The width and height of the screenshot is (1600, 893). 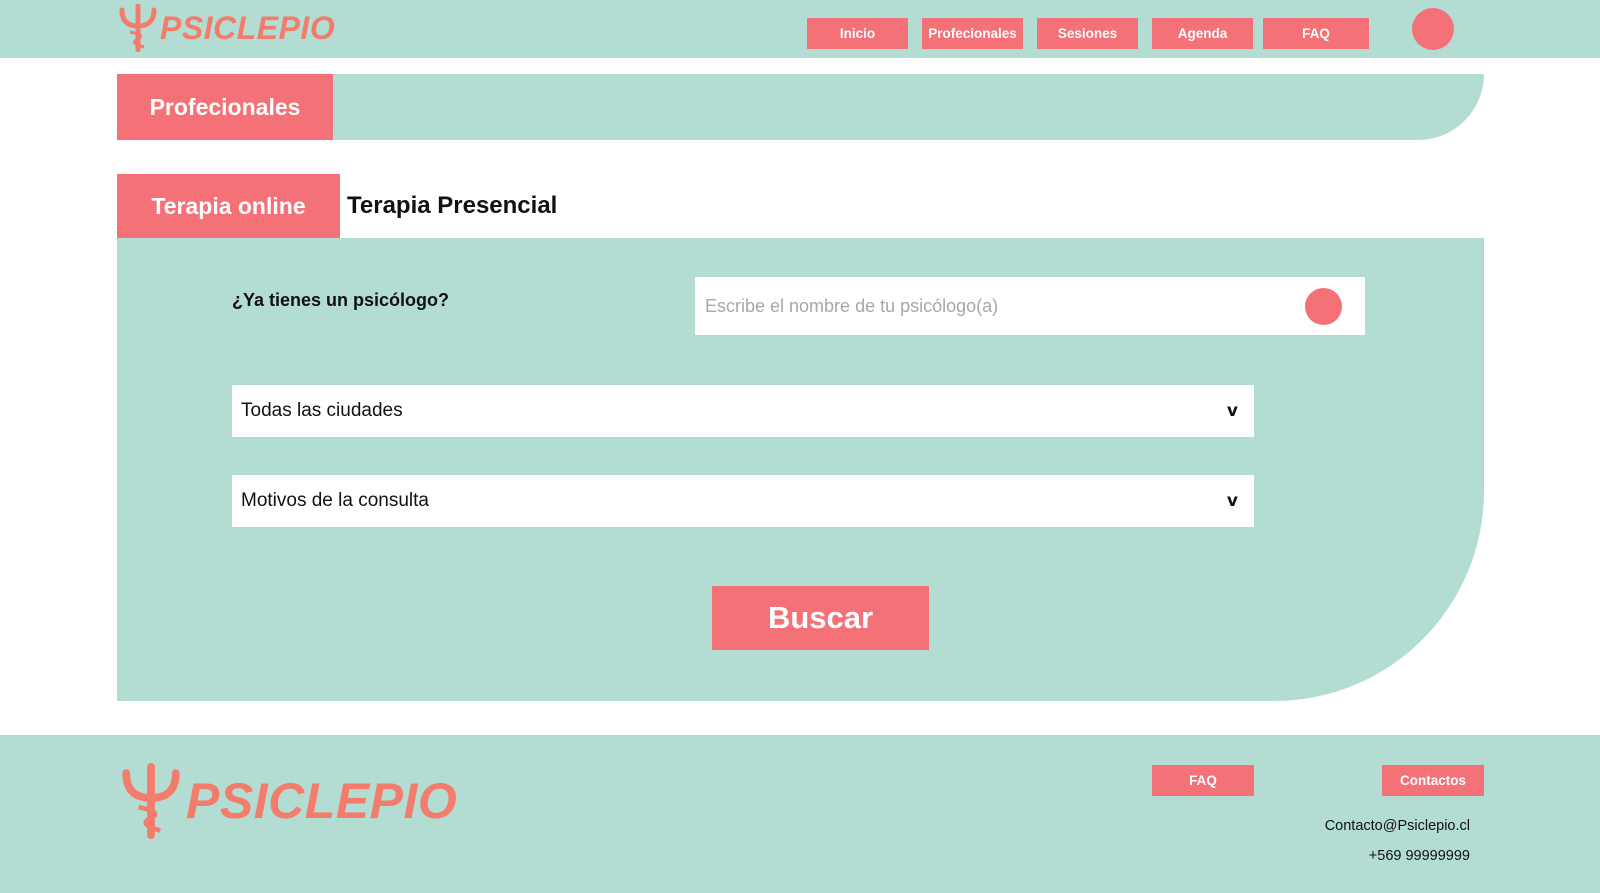 I want to click on footer-logo: PSICLEPIO, so click(x=288, y=801).